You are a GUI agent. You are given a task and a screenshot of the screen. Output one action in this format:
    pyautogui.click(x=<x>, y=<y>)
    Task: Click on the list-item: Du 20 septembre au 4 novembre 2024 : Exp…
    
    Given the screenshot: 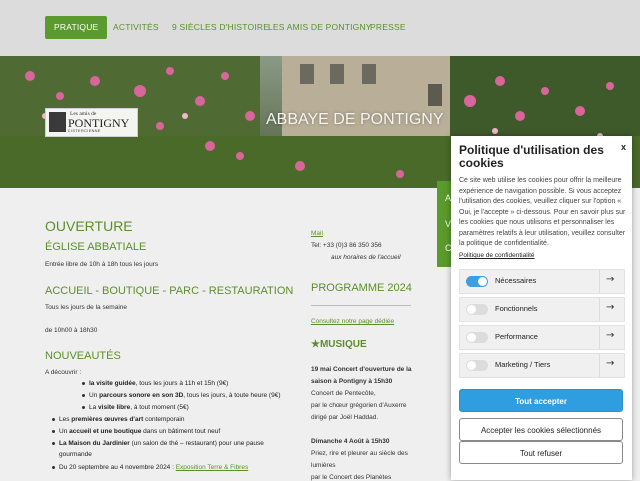 What is the action you would take?
    pyautogui.click(x=150, y=467)
    